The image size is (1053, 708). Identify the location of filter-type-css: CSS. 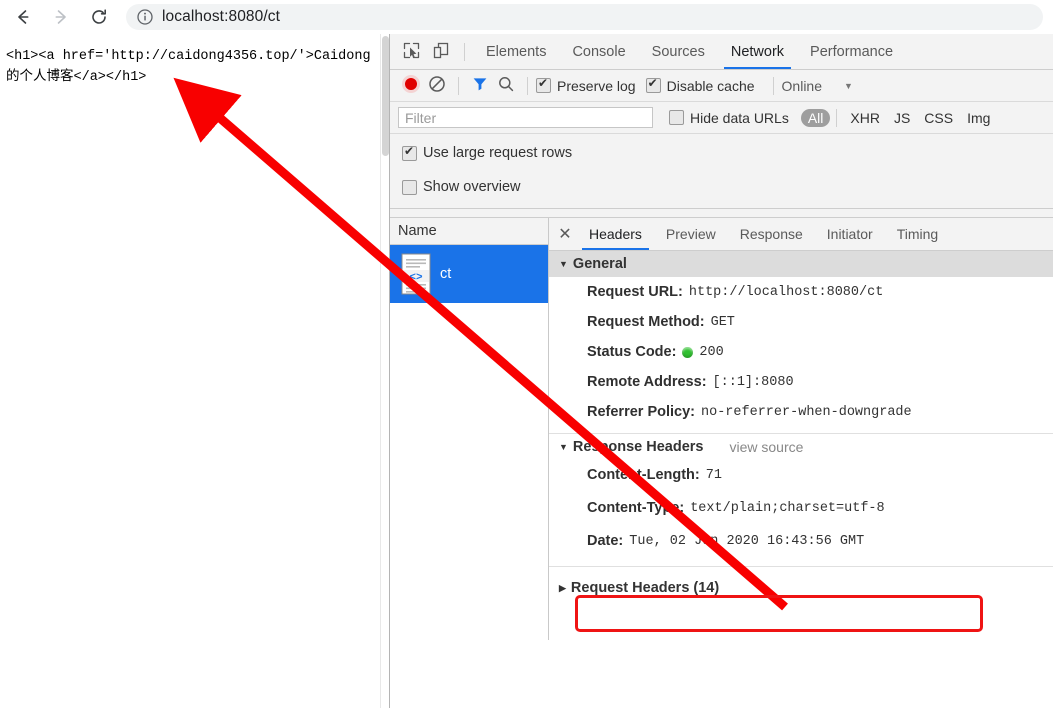
(938, 118).